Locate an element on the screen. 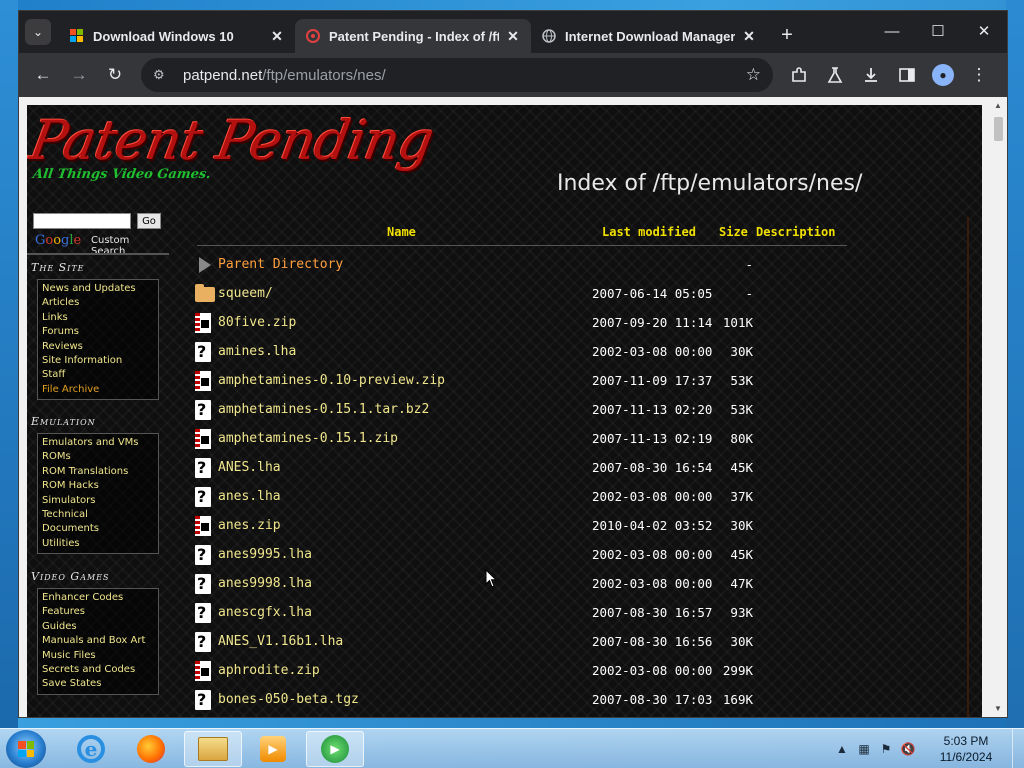 Image resolution: width=1024 pixels, height=768 pixels. file-link: amphetamines-0.15.1.tar.bz2 is located at coordinates (323, 409).